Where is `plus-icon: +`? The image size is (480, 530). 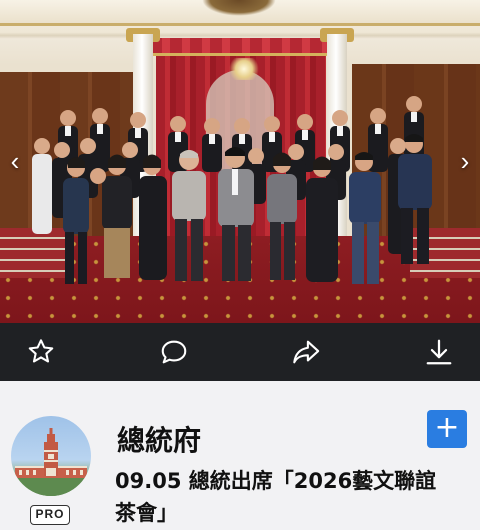
plus-icon: + is located at coordinates (447, 427).